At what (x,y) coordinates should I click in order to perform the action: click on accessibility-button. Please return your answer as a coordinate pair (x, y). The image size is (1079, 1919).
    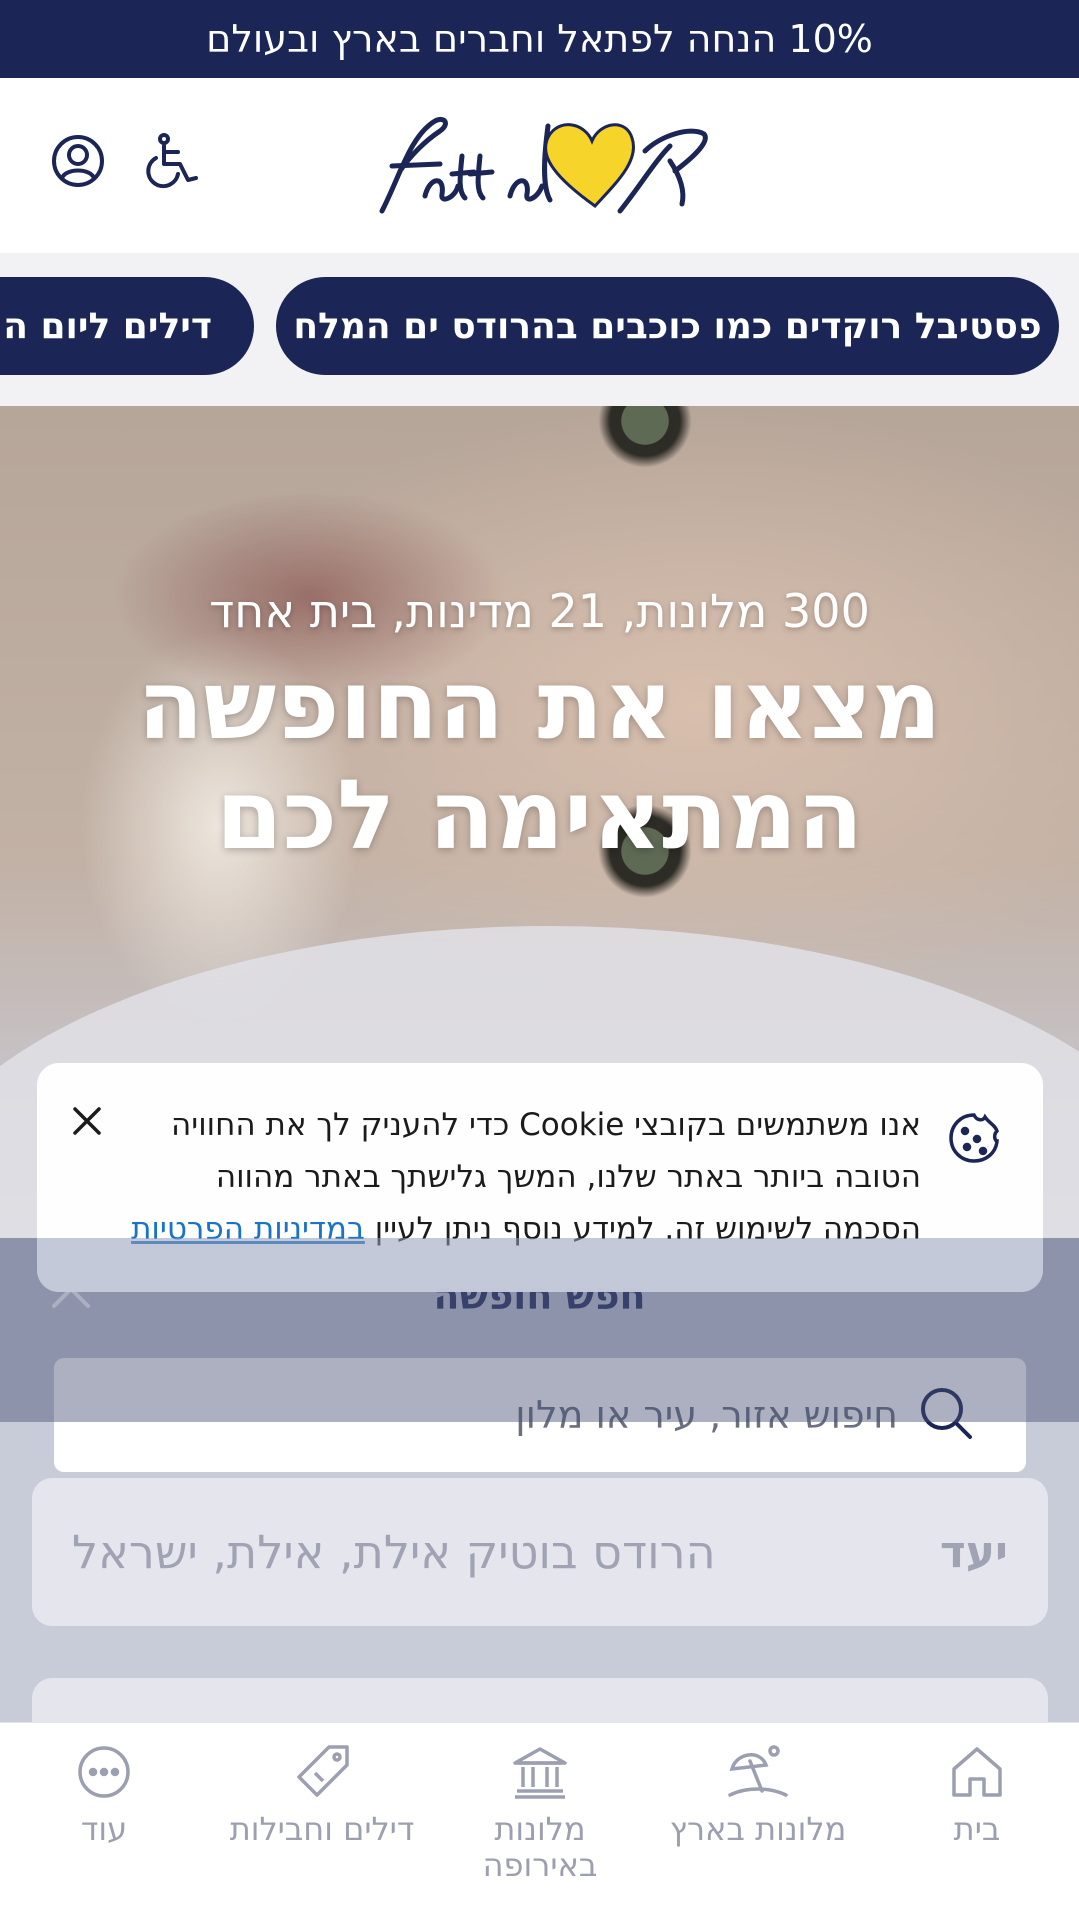
    Looking at the image, I should click on (173, 163).